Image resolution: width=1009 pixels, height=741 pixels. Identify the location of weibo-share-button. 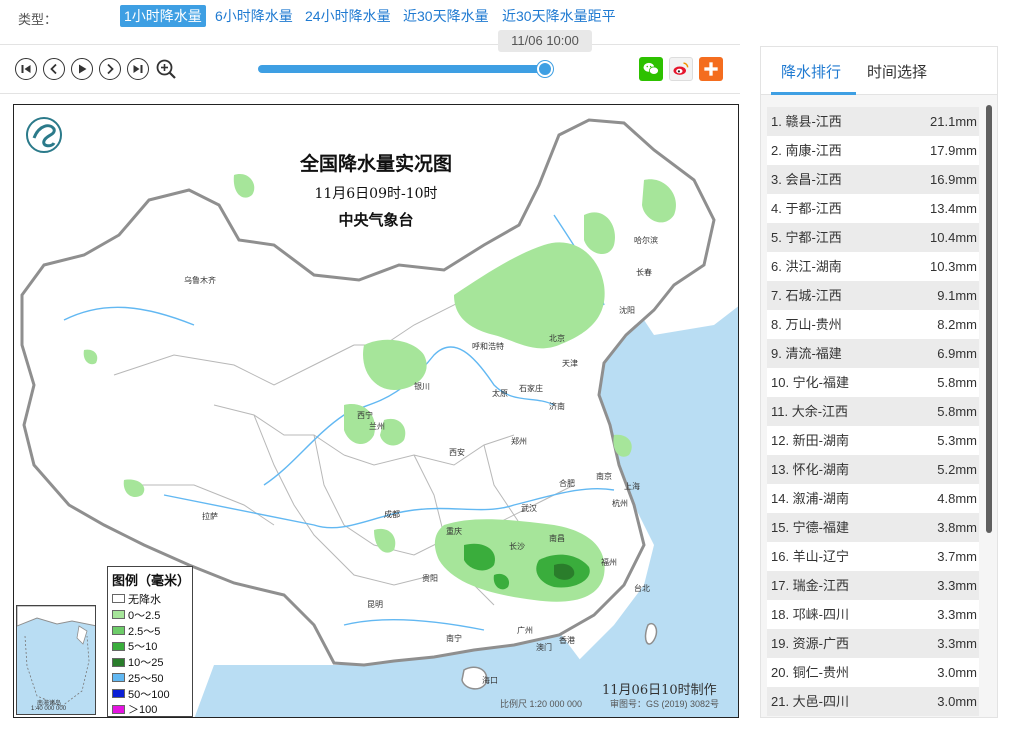
(681, 69).